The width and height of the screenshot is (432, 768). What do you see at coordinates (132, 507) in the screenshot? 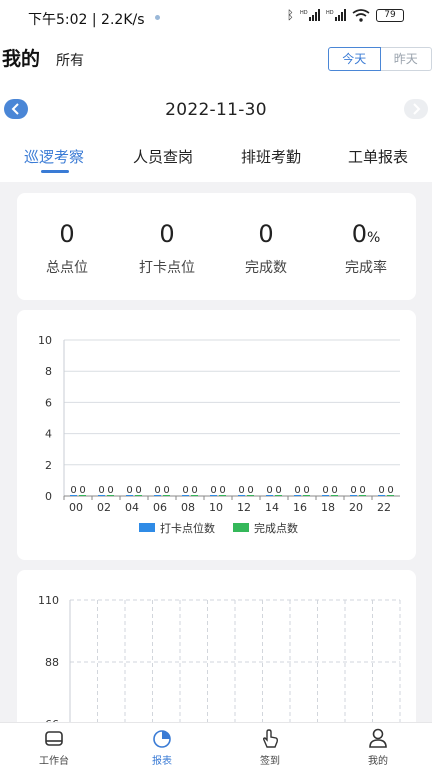
I see `x-tick-label: 04` at bounding box center [132, 507].